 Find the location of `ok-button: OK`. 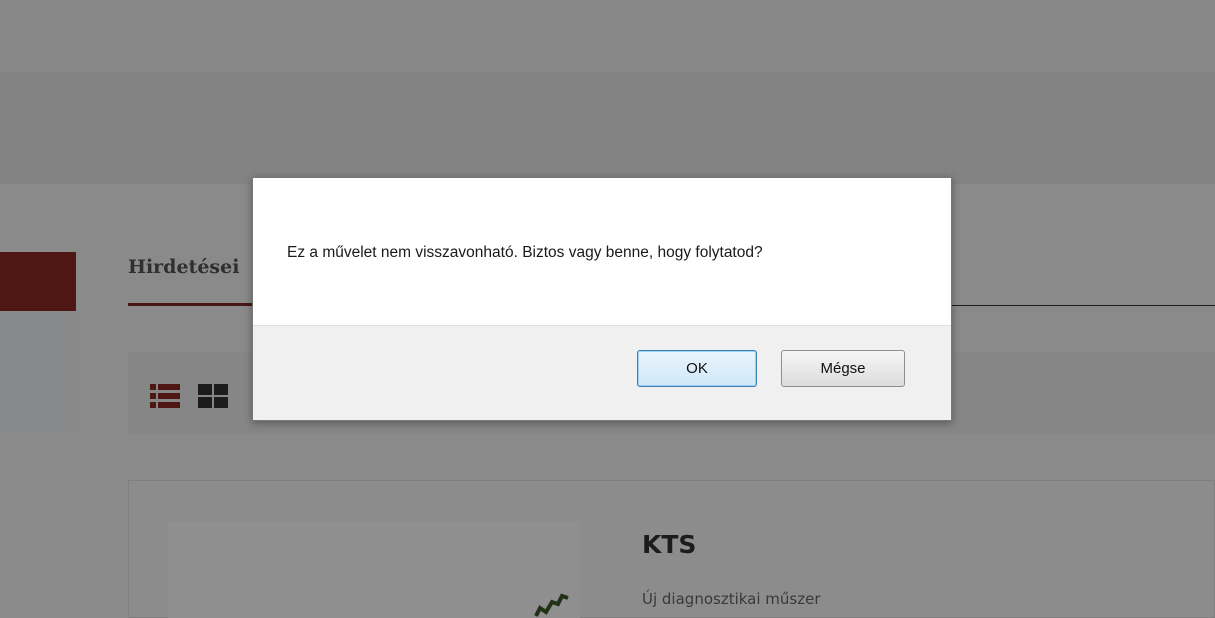

ok-button: OK is located at coordinates (697, 368).